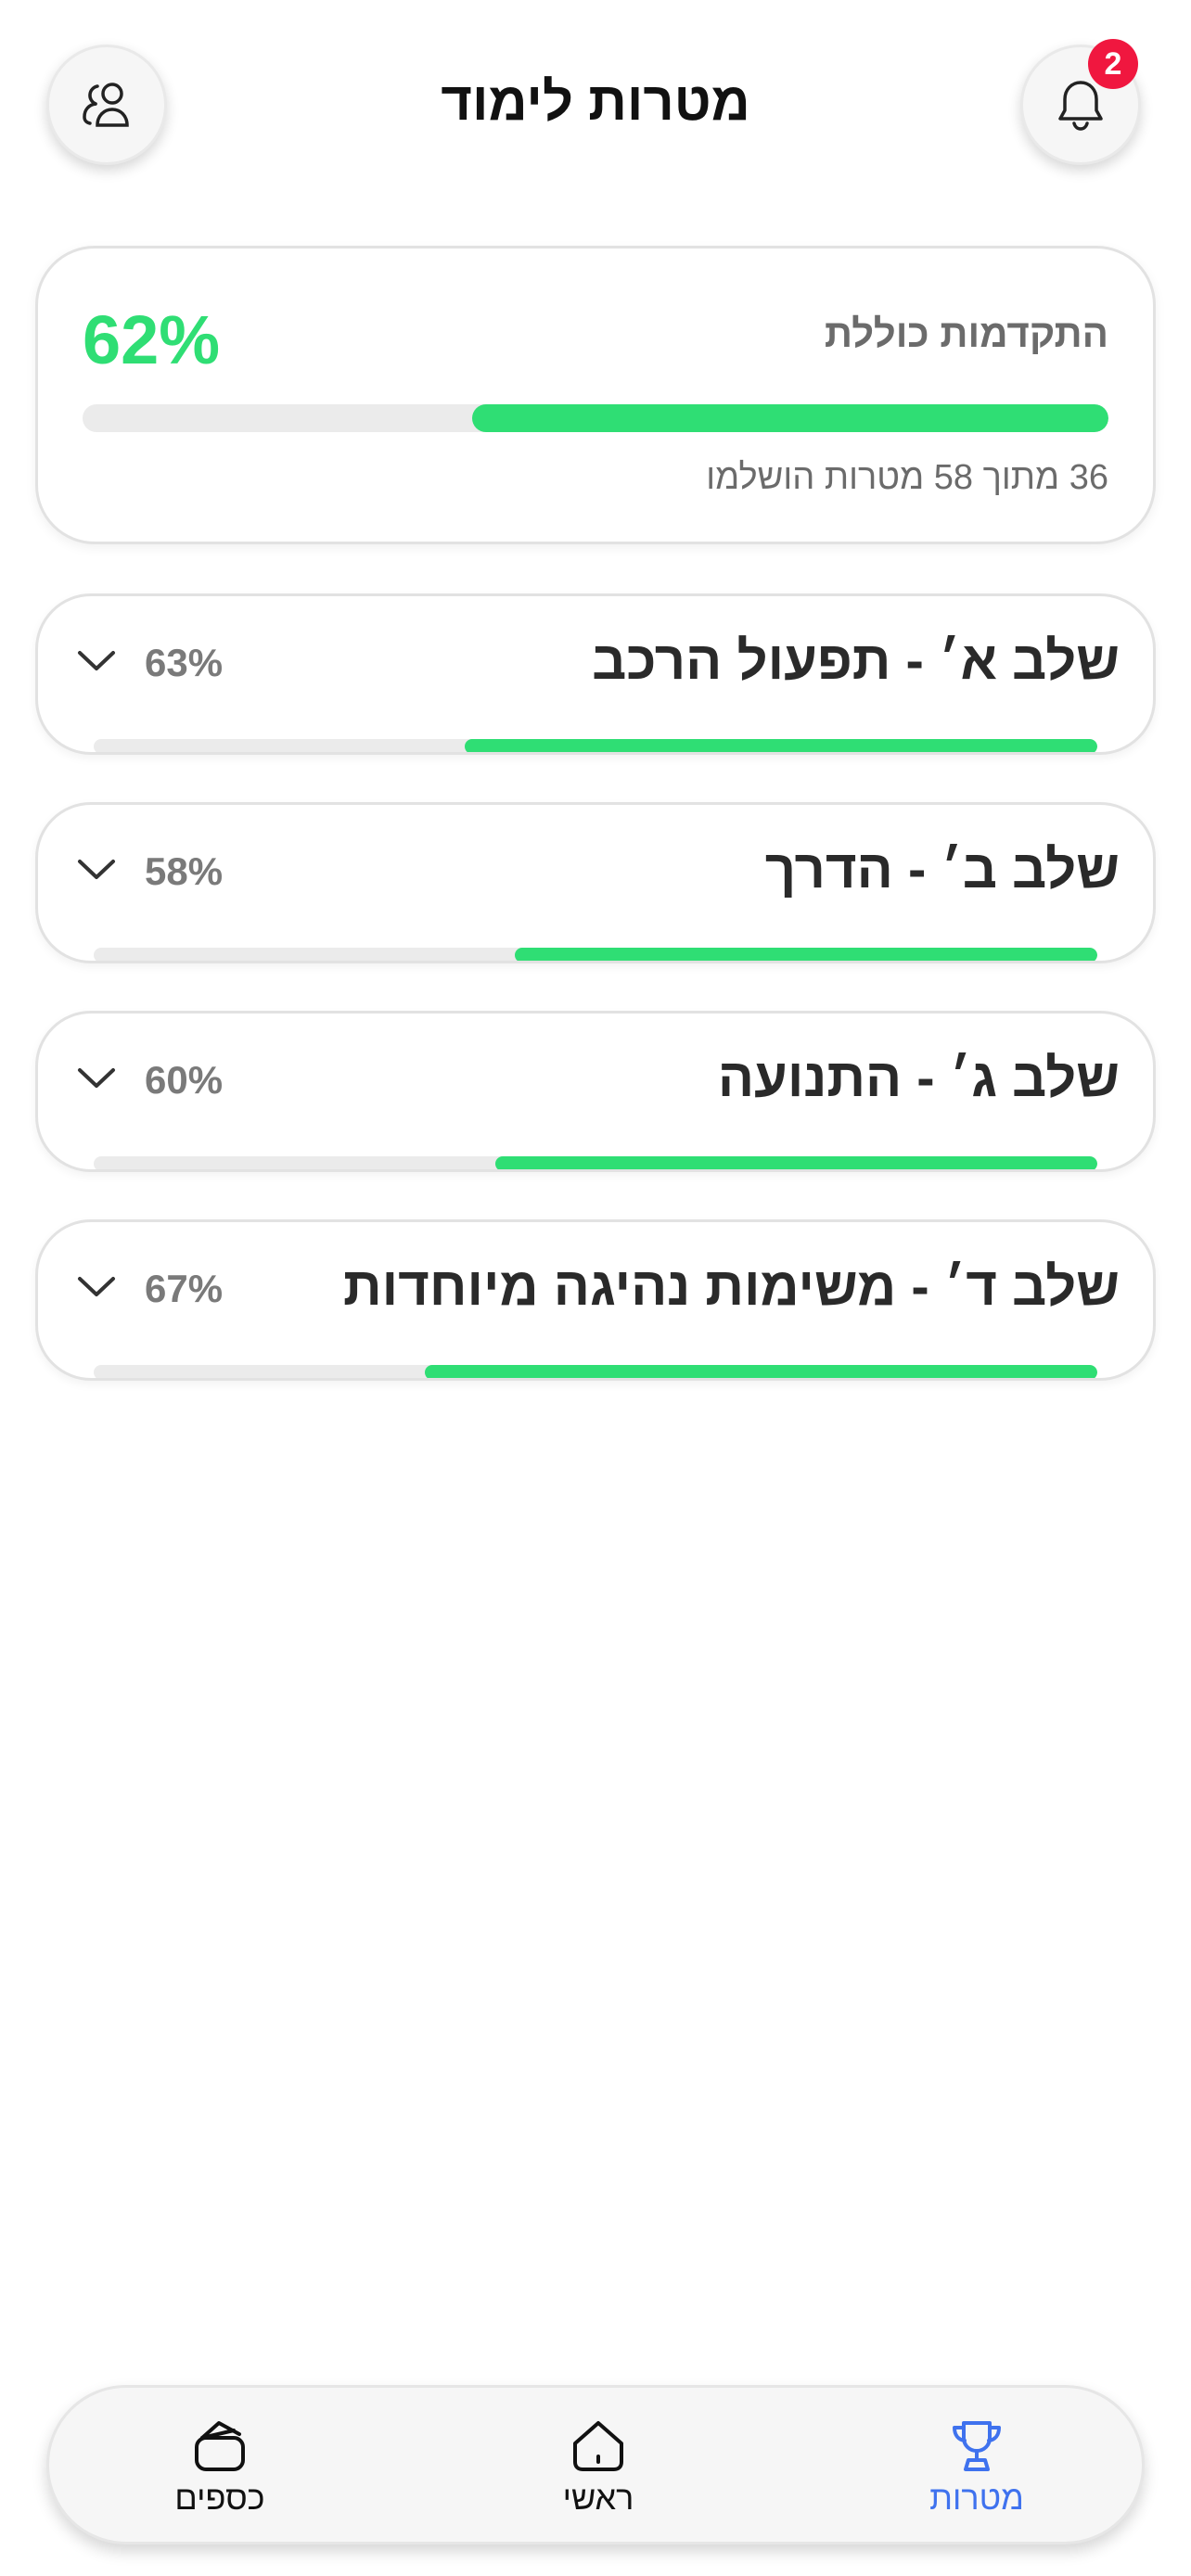 This screenshot has width=1191, height=2576. I want to click on bottom-tab-bar: מטרות ראשי כספים, so click(595, 2464).